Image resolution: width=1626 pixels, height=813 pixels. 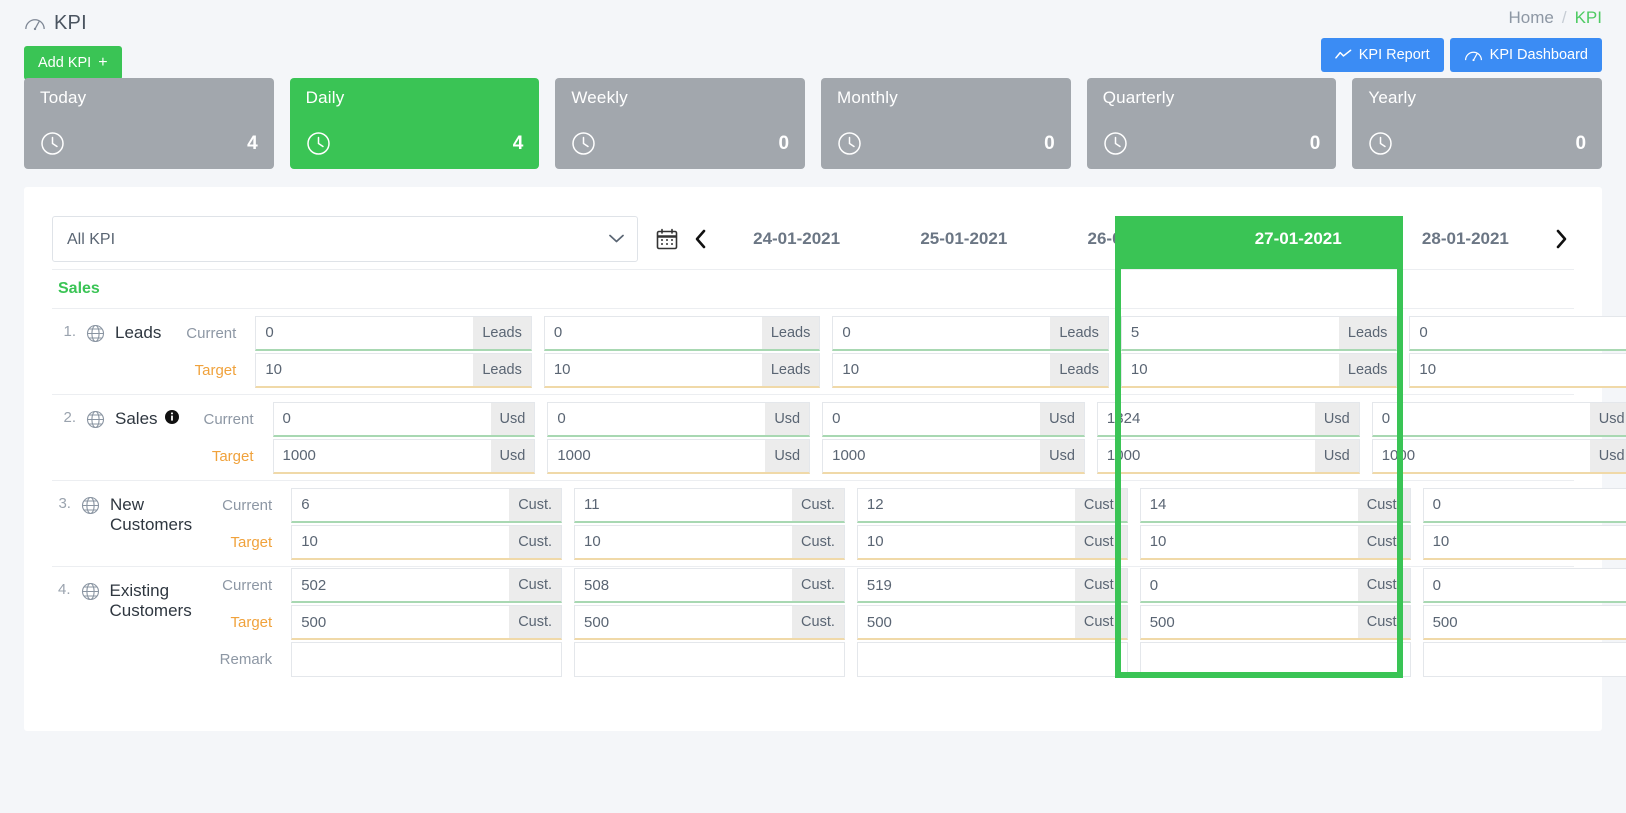 I want to click on stat-card-monthly: Monthly 0, so click(x=946, y=123).